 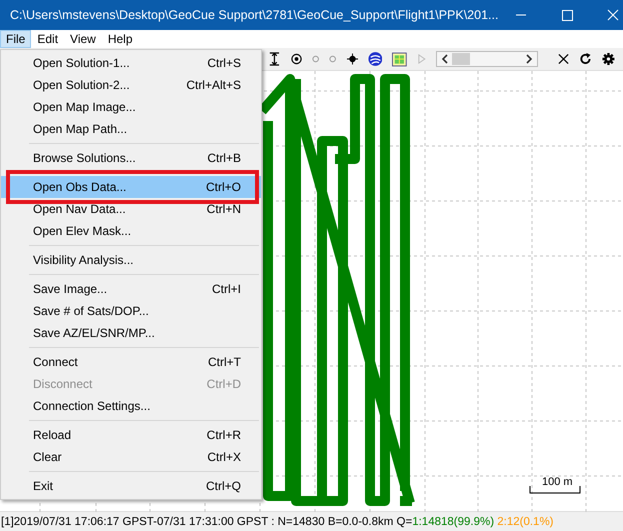 I want to click on menu-item: Open Solution-2... Ctrl+Alt+S, so click(x=131, y=85).